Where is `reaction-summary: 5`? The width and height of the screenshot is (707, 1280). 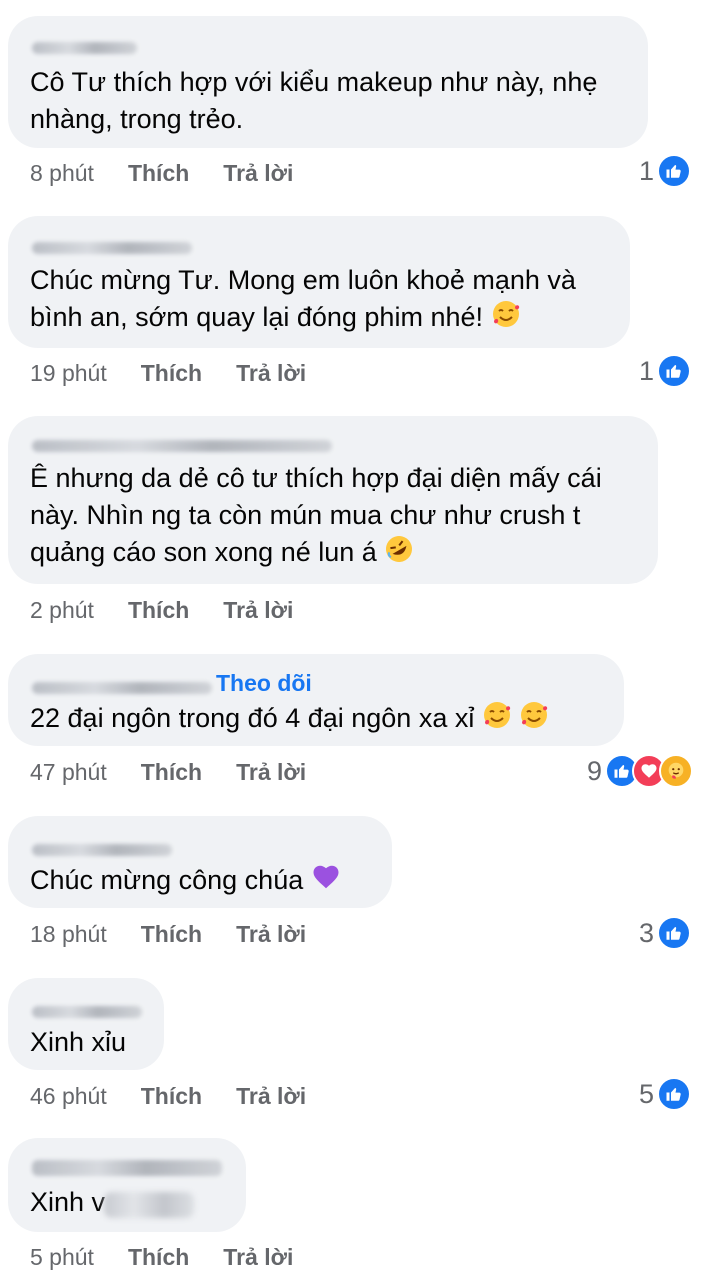
reaction-summary: 5 is located at coordinates (665, 1094).